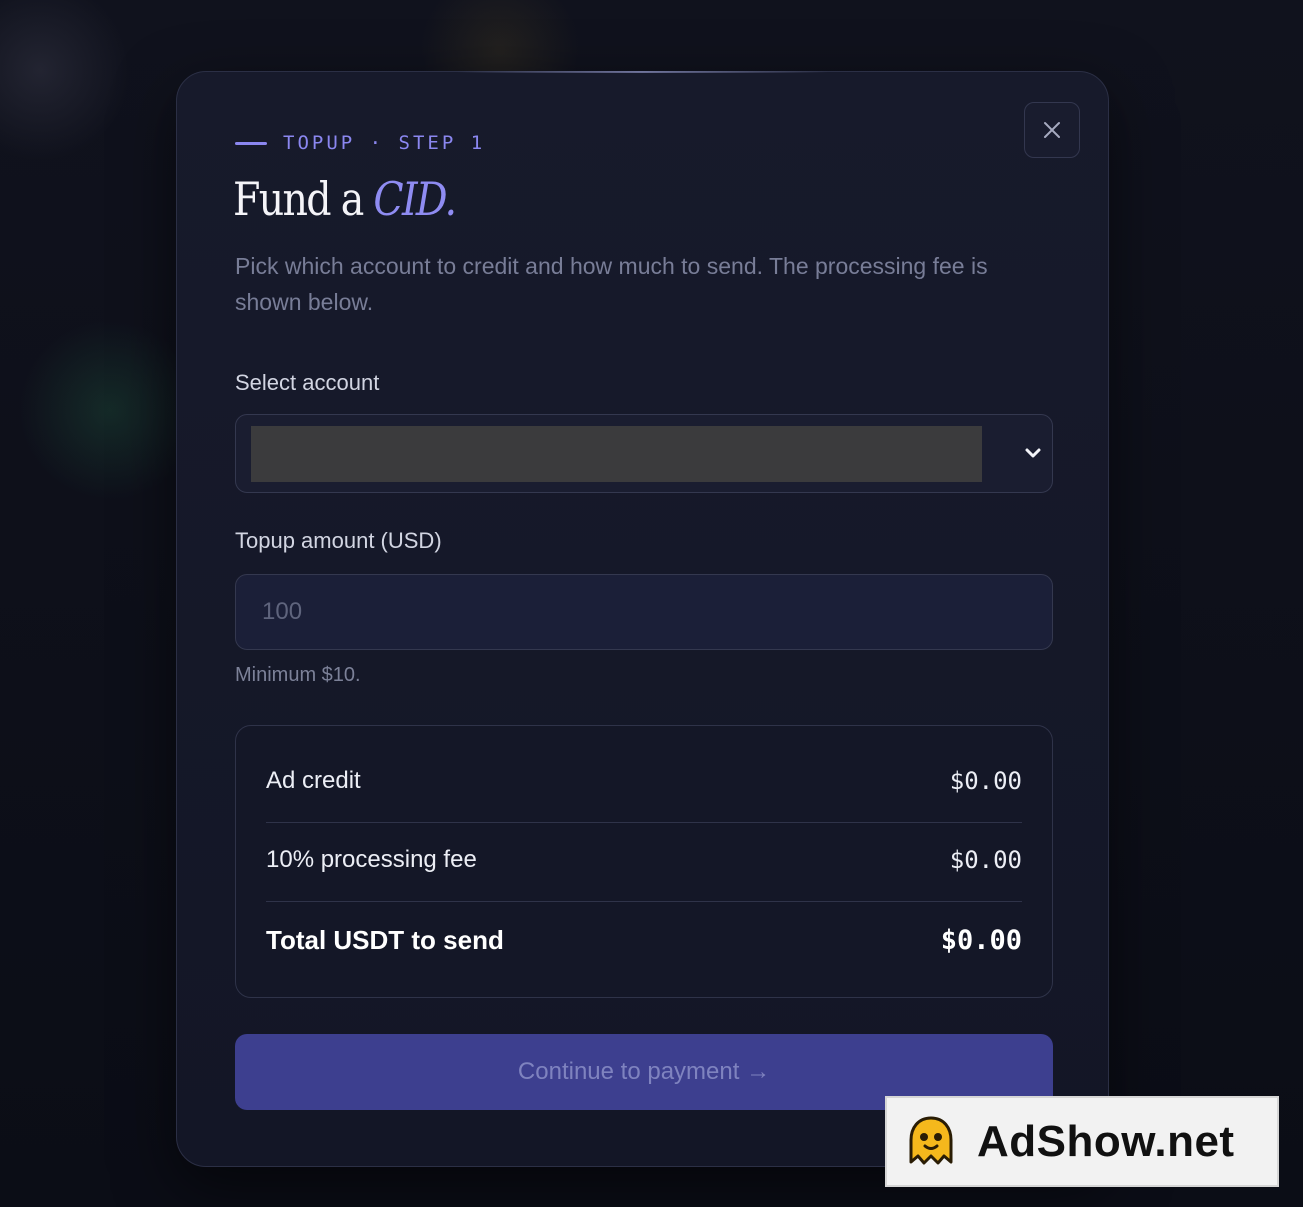  What do you see at coordinates (981, 940) in the screenshot?
I see `total-value: $0.00` at bounding box center [981, 940].